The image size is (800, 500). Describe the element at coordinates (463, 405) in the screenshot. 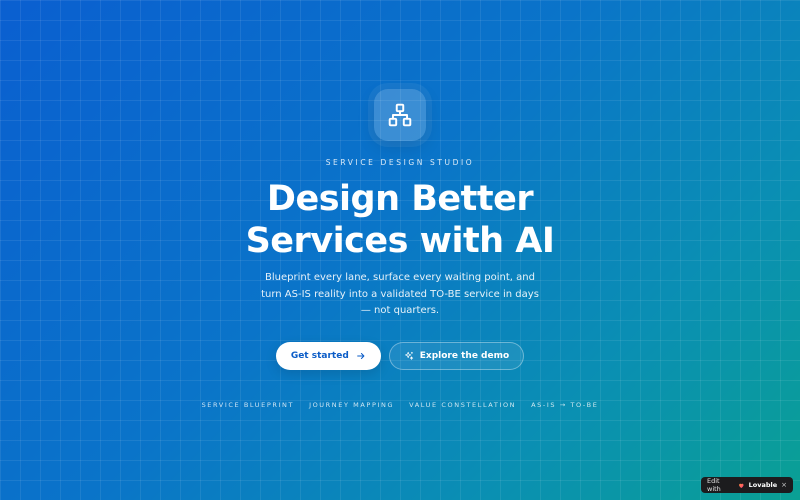

I see `tag-value-constellation: VALUE CONSTELLATION` at that location.